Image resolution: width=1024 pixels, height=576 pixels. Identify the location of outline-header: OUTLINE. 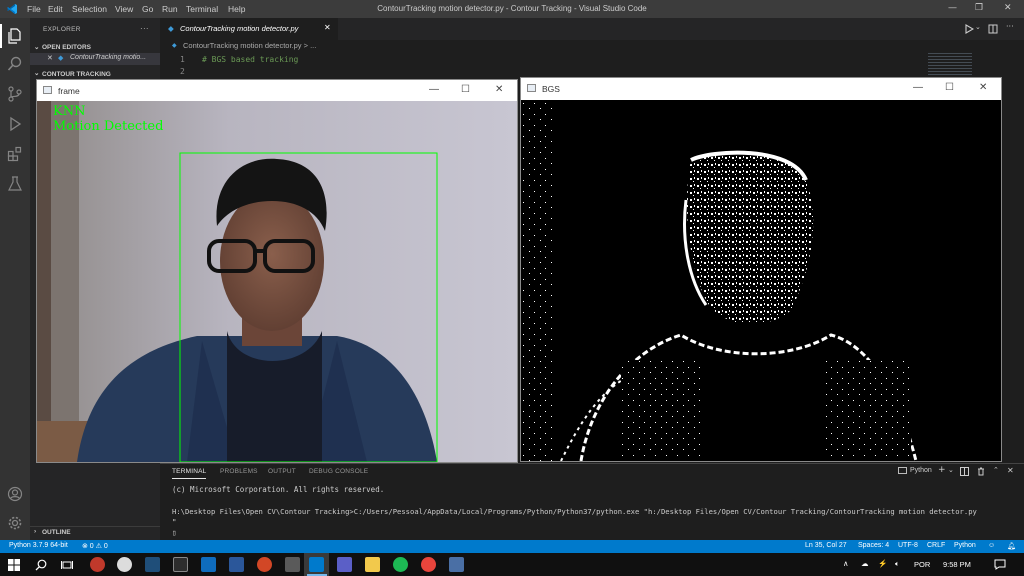
(56, 532).